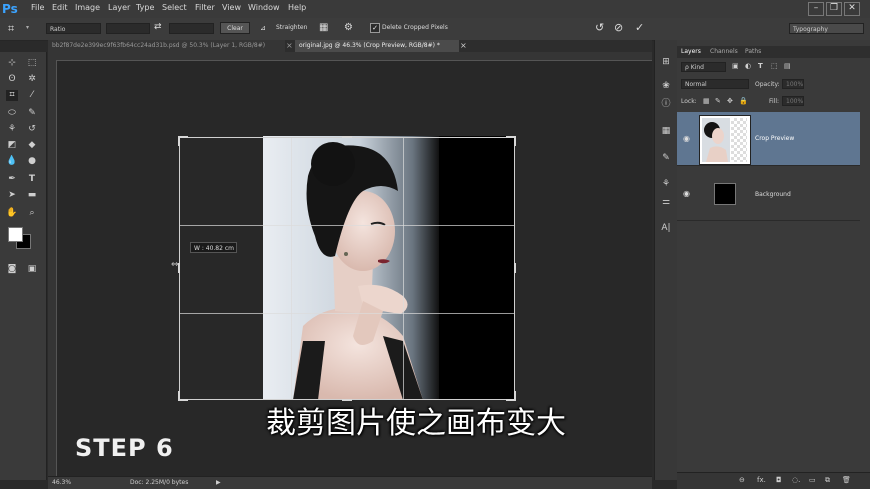 This screenshot has height=489, width=870. What do you see at coordinates (12, 145) in the screenshot?
I see `eraser-tool-icon: ◩` at bounding box center [12, 145].